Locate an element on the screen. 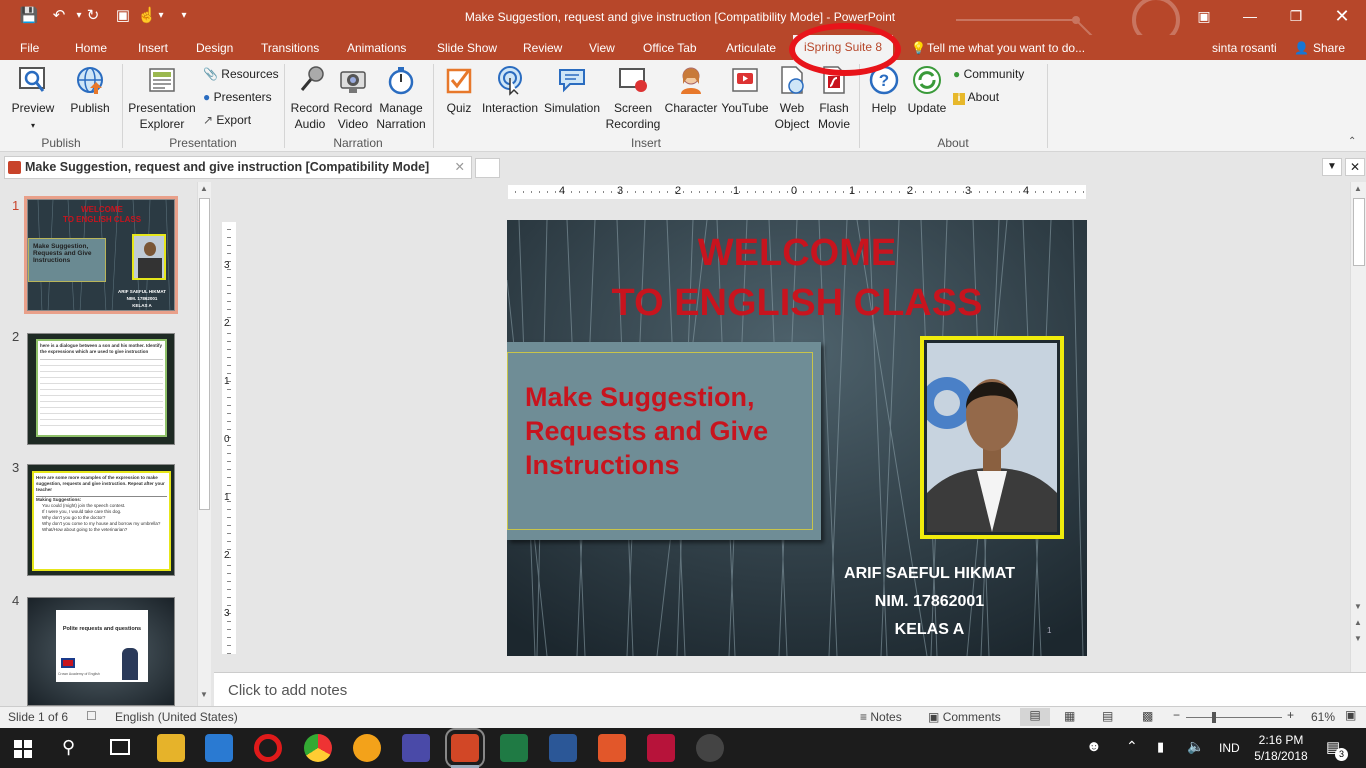 This screenshot has width=1366, height=768. zoom-in-icon: + is located at coordinates (1290, 715).